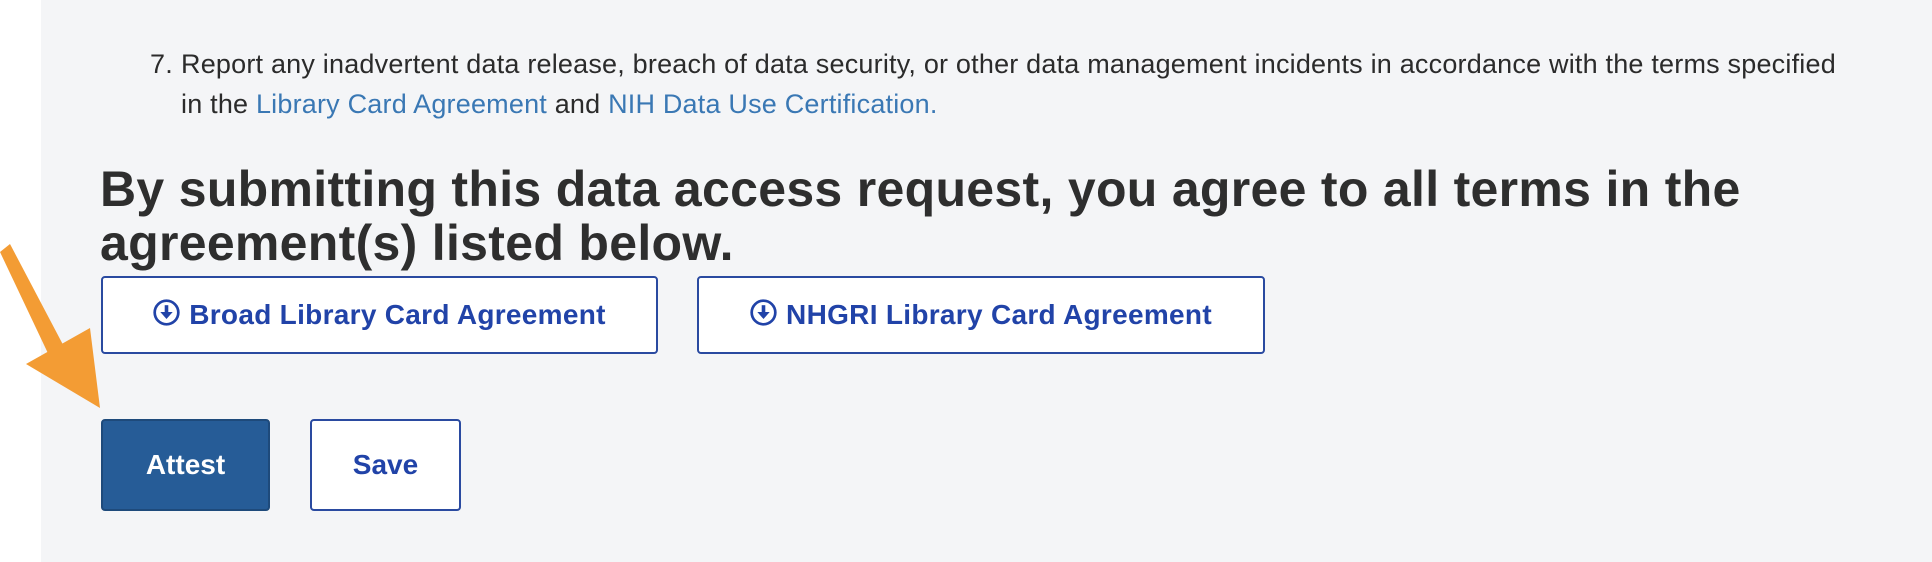  I want to click on broad-agreement-label: Broad Library Card Agreement, so click(397, 314).